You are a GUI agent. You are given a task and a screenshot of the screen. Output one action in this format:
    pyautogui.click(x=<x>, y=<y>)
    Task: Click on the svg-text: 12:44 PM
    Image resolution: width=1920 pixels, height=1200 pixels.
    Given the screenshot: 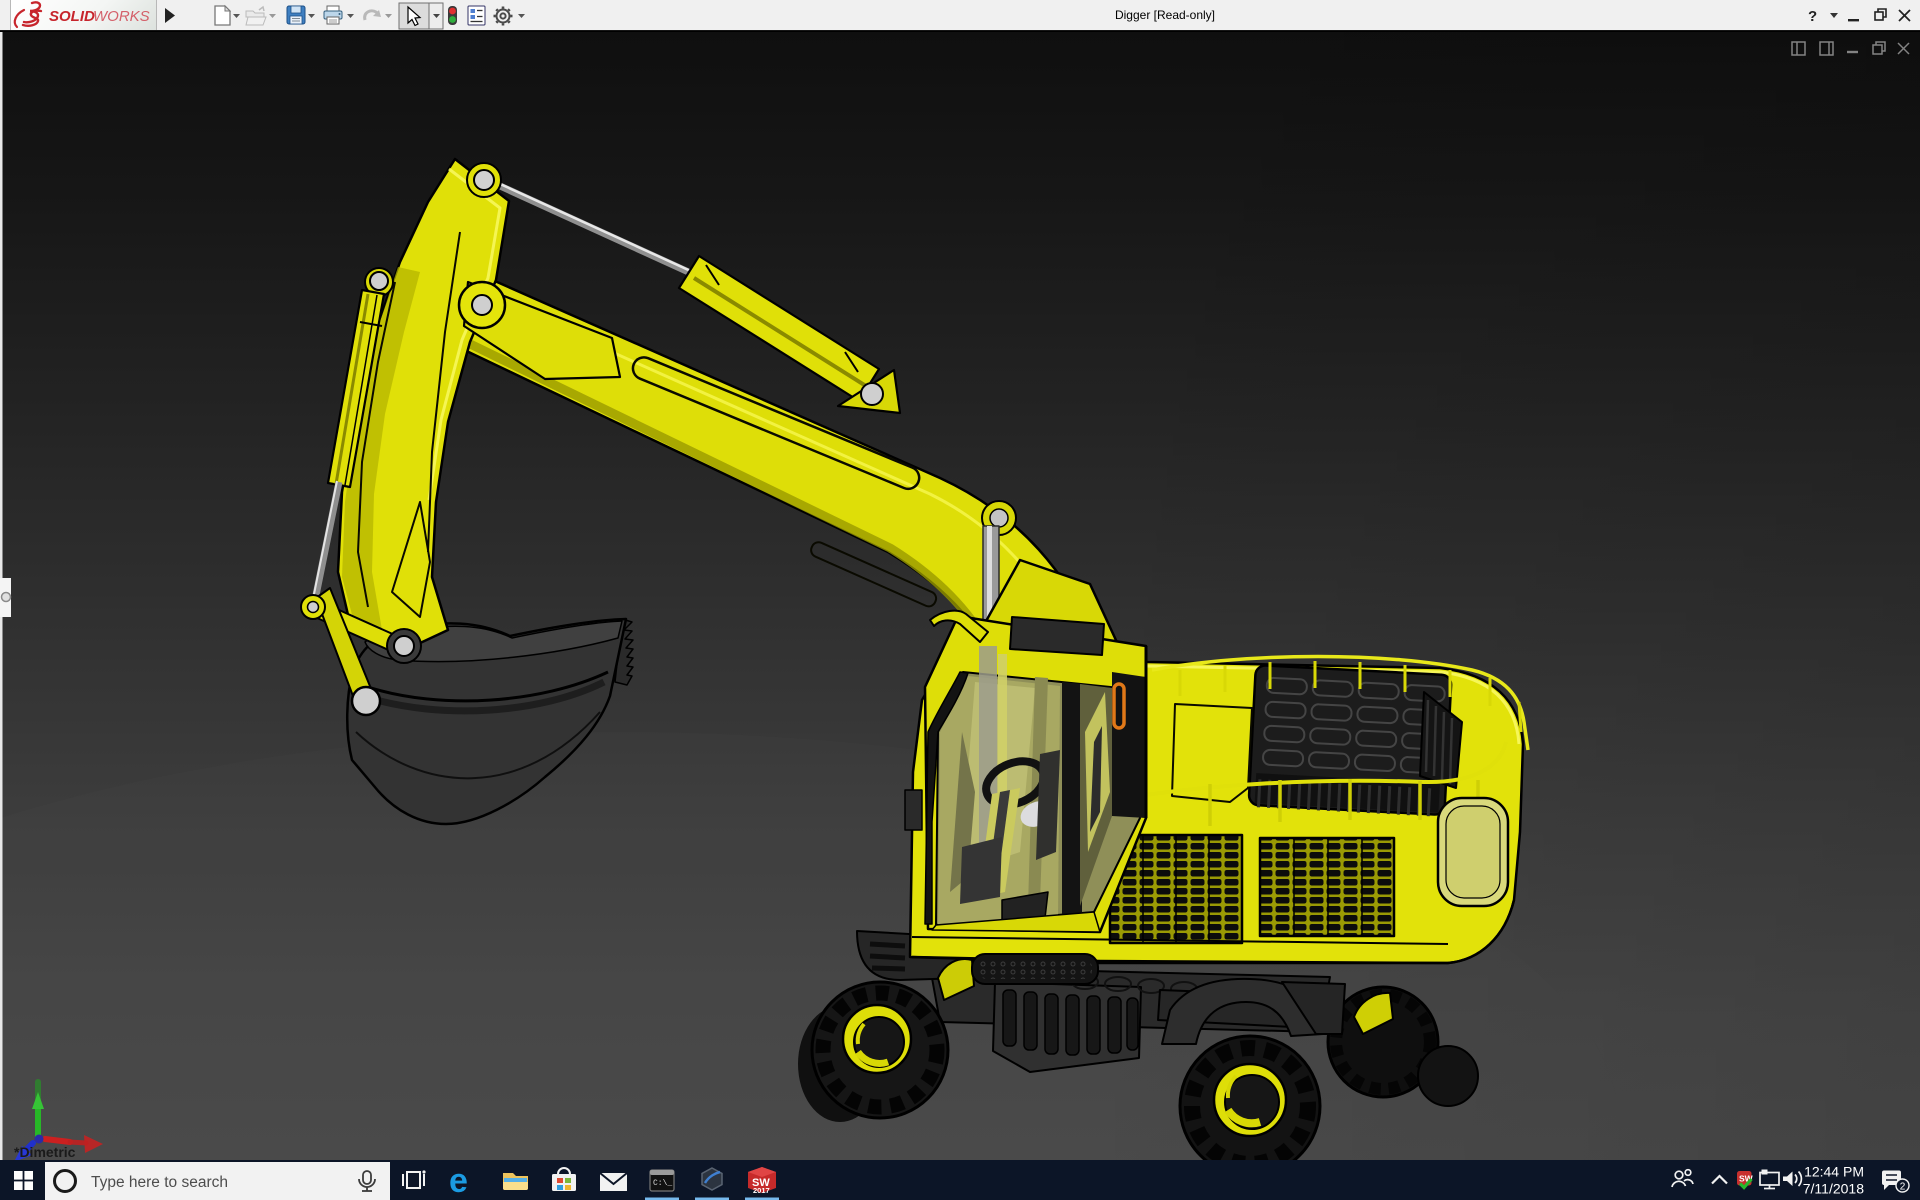 What is the action you would take?
    pyautogui.click(x=1834, y=1172)
    